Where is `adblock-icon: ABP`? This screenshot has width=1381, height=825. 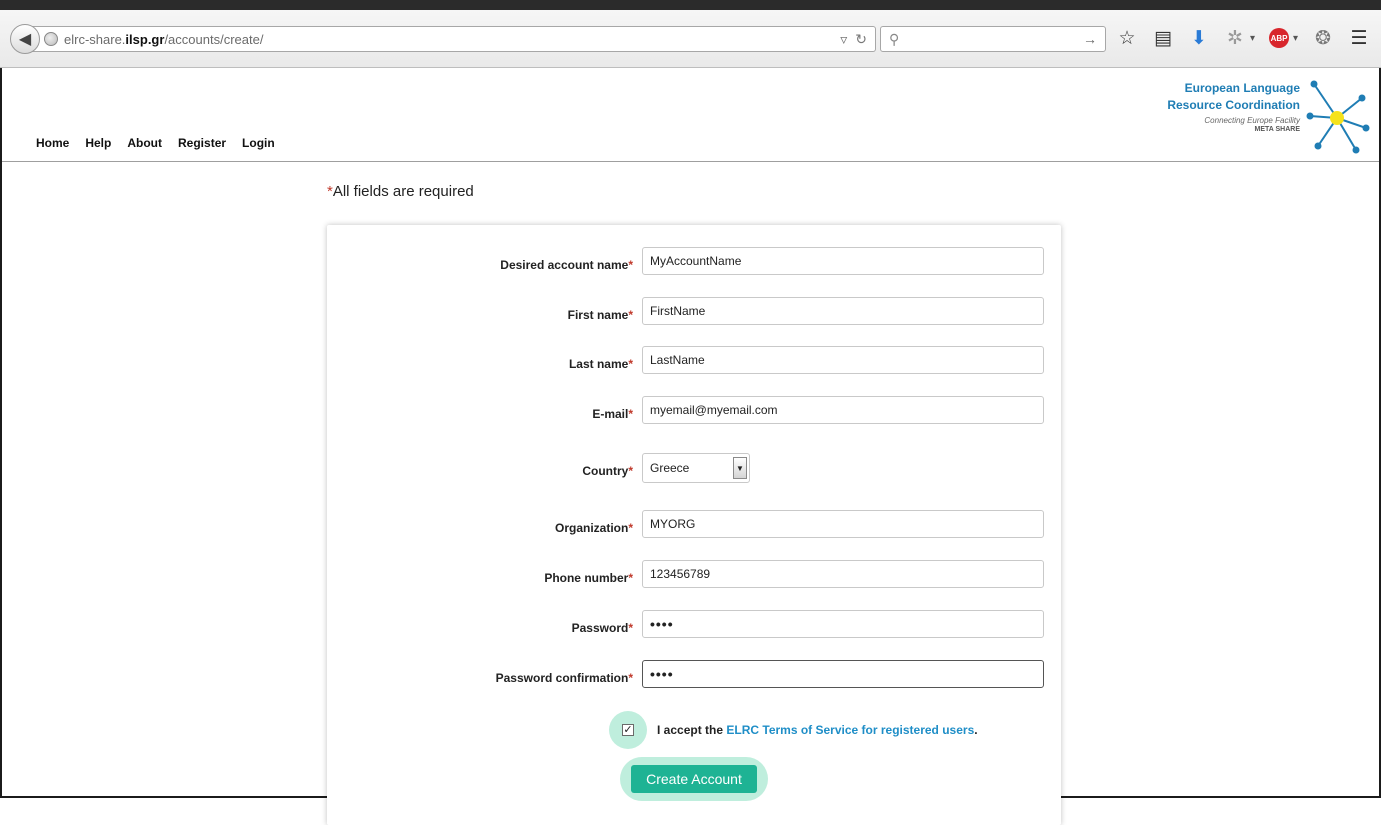 adblock-icon: ABP is located at coordinates (1279, 38).